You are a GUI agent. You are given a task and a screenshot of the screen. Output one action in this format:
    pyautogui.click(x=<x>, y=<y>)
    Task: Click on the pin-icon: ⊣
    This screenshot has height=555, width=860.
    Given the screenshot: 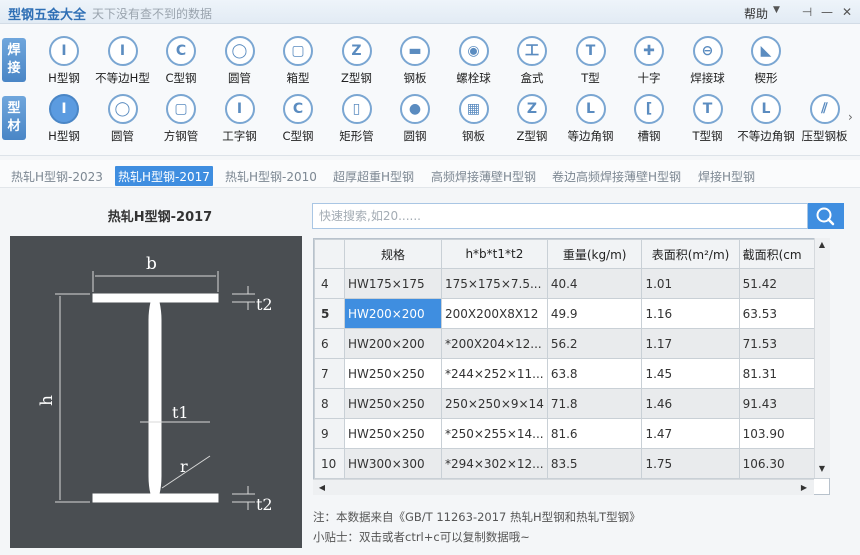 What is the action you would take?
    pyautogui.click(x=807, y=12)
    